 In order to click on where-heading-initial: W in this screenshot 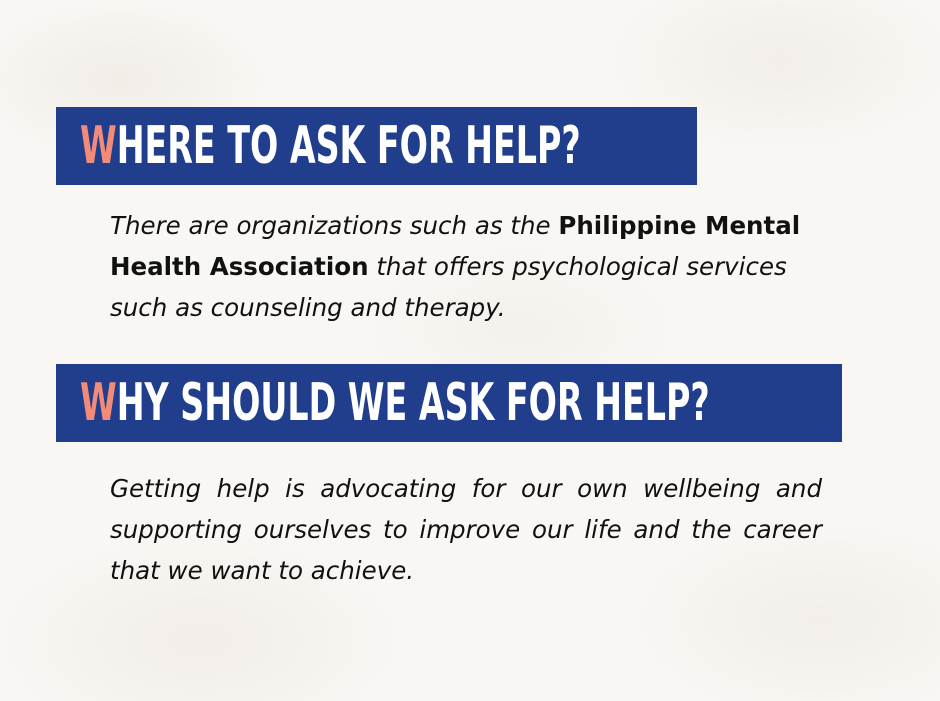, I will do `click(98, 146)`.